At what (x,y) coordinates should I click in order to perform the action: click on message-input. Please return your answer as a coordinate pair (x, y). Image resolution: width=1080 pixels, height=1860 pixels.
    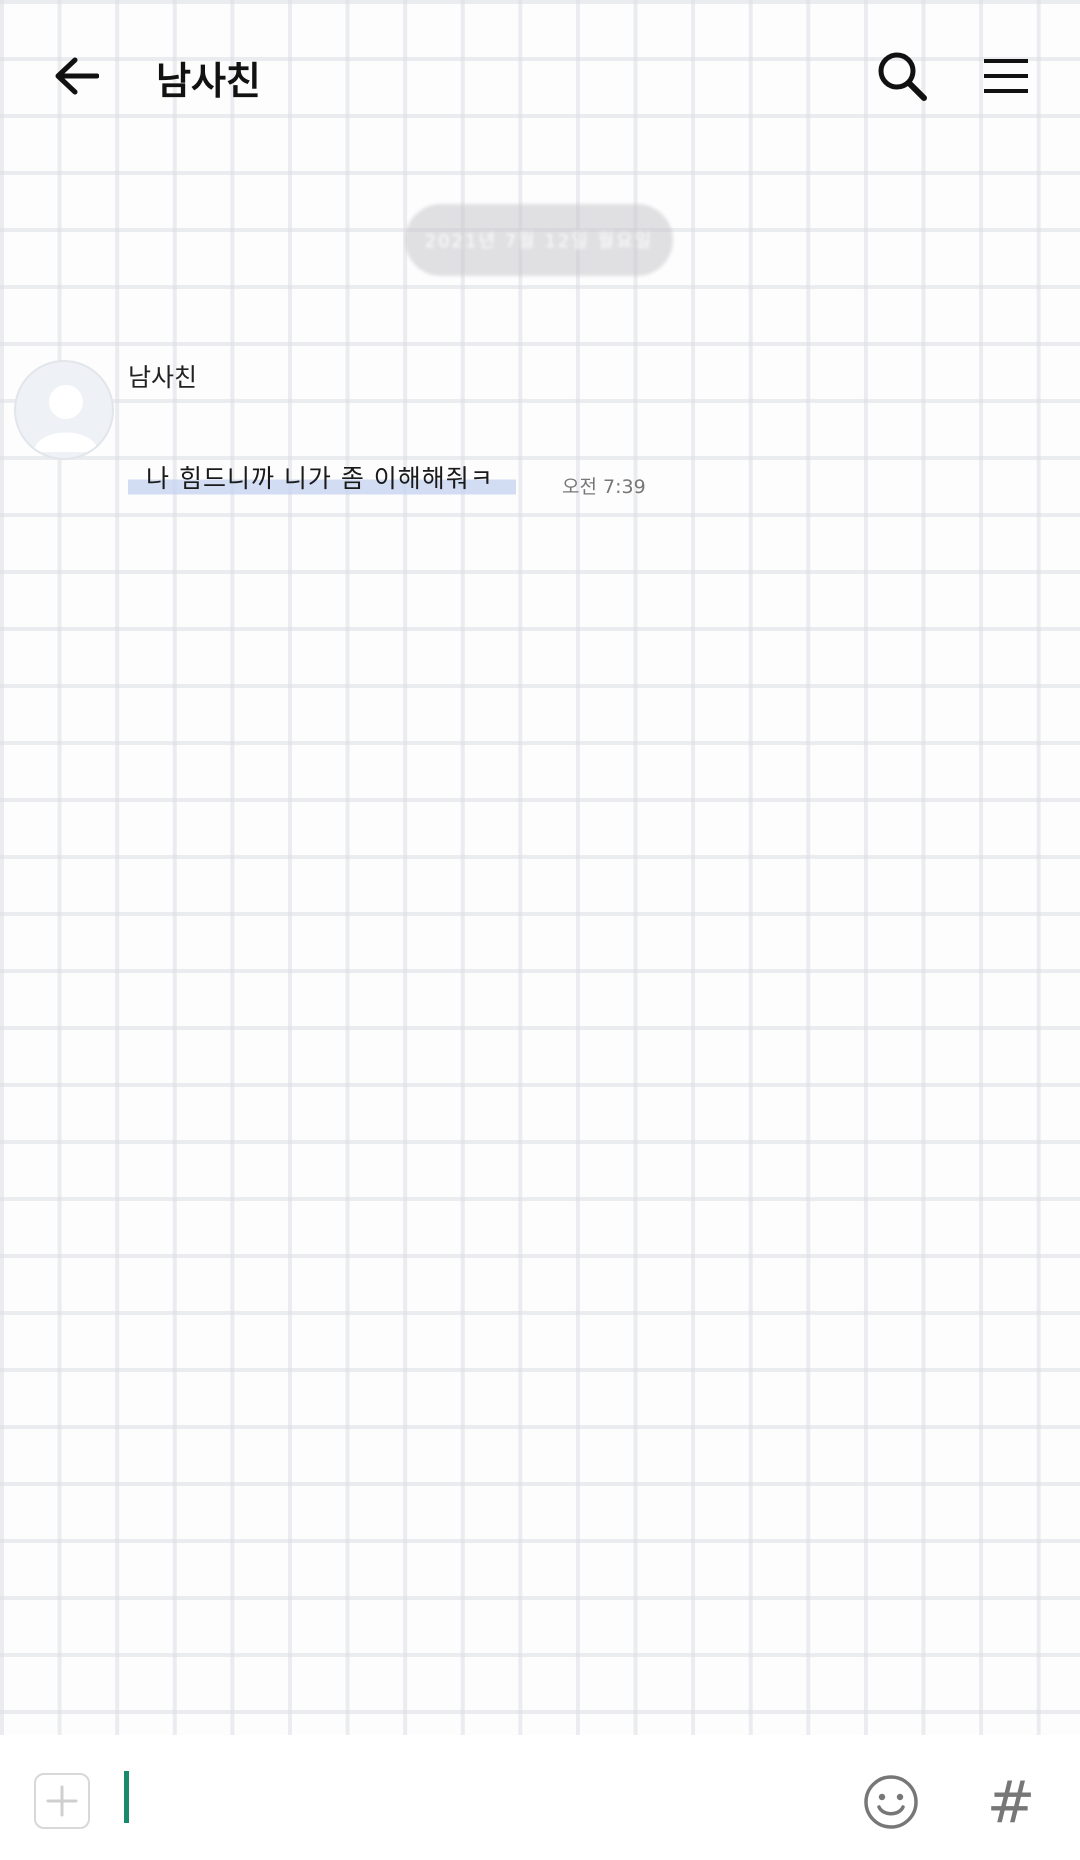
    Looking at the image, I should click on (468, 1799).